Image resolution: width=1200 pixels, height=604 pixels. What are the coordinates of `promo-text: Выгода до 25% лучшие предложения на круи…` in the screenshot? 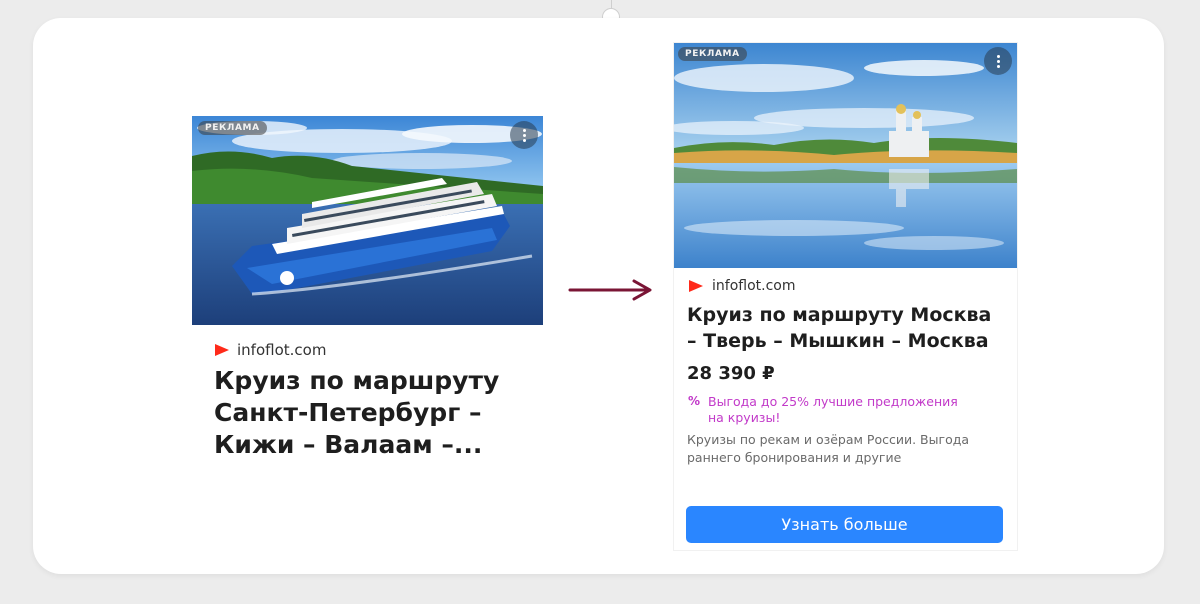 It's located at (833, 409).